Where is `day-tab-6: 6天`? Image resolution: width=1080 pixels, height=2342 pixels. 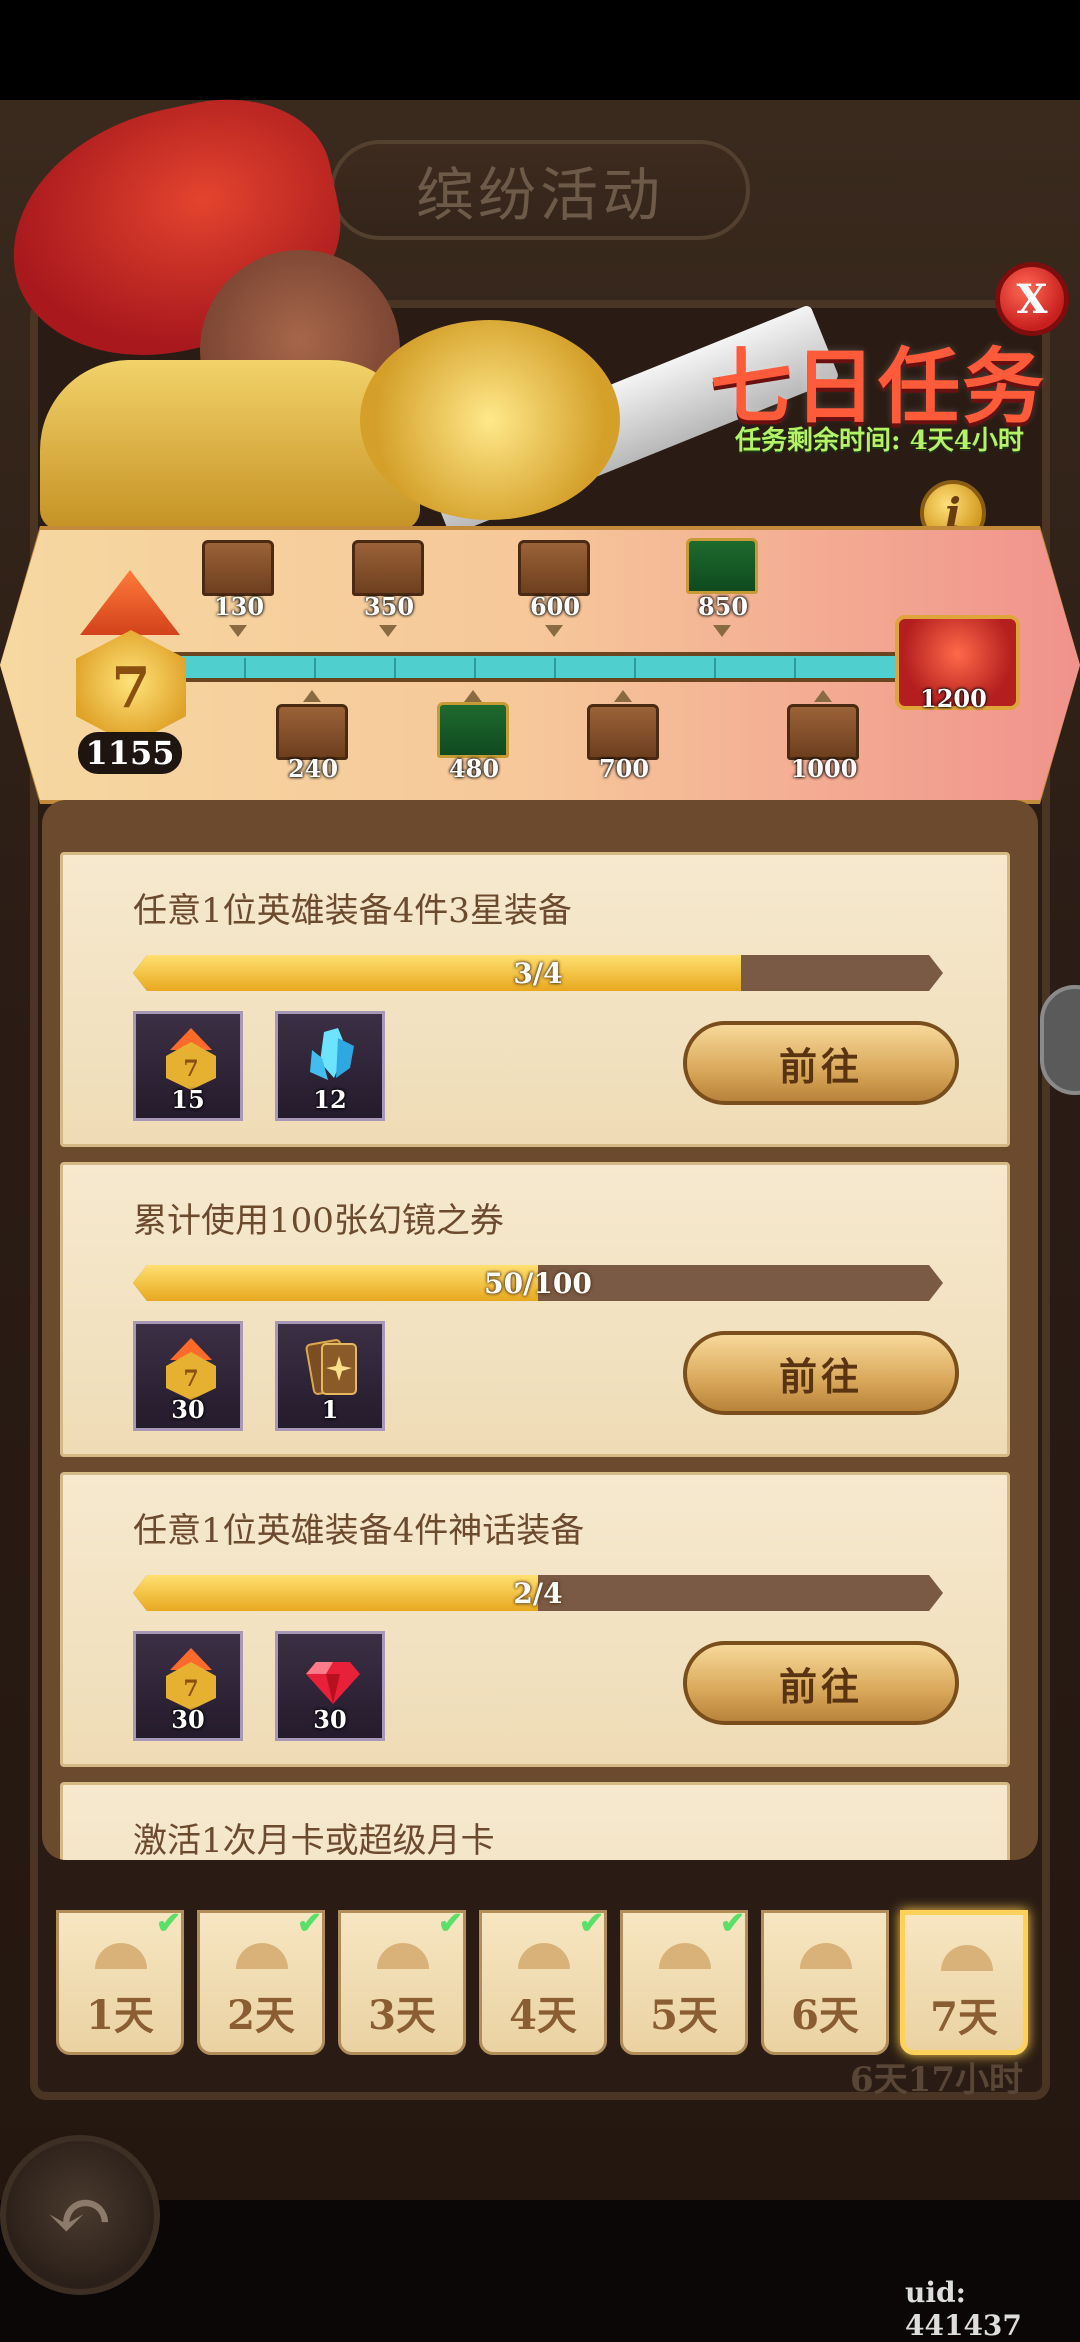
day-tab-6: 6天 is located at coordinates (825, 1982).